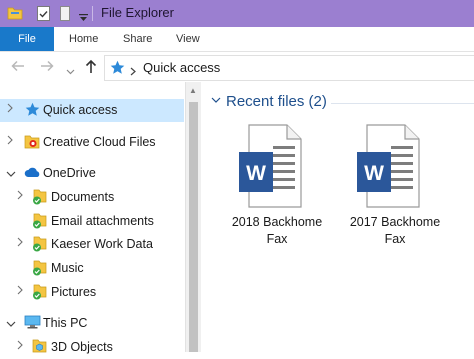 The image size is (474, 359). Describe the element at coordinates (32, 143) in the screenshot. I see `creative-cloud-folder-icon` at that location.